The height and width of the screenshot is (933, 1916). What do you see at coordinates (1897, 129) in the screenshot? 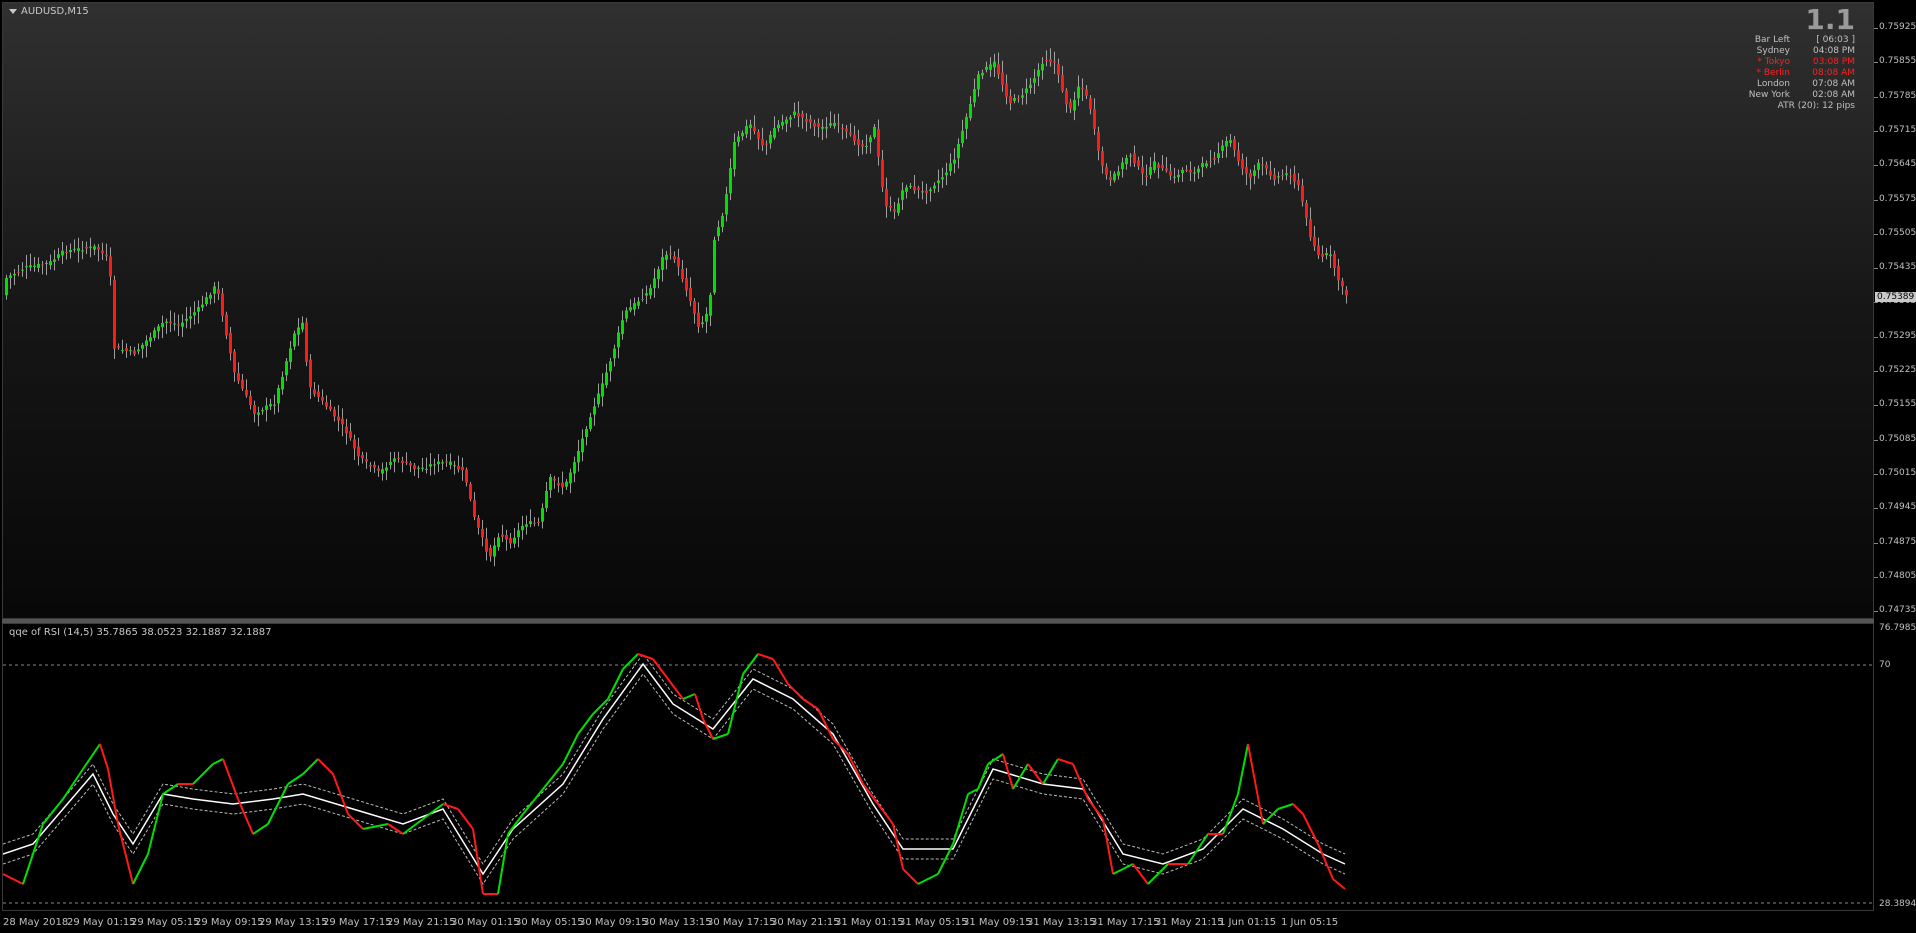
I see `price-tick-label: 0.75715` at bounding box center [1897, 129].